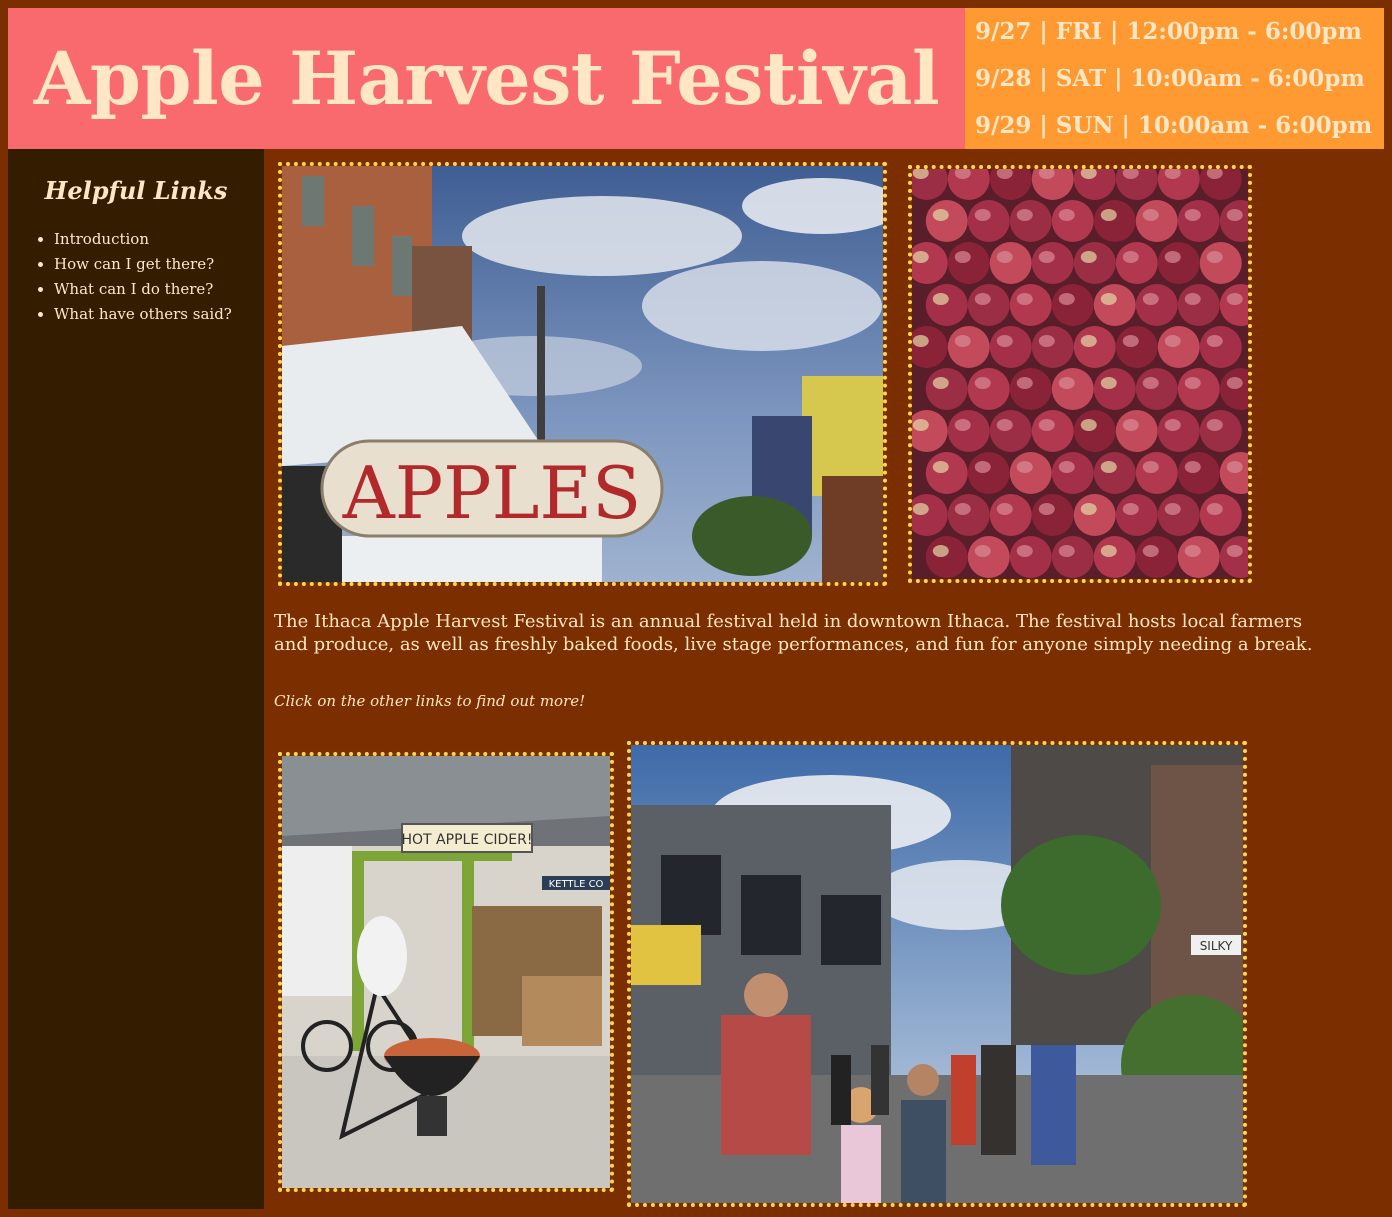 The width and height of the screenshot is (1392, 1217). What do you see at coordinates (101, 239) in the screenshot?
I see `link-introduction: Introduction` at bounding box center [101, 239].